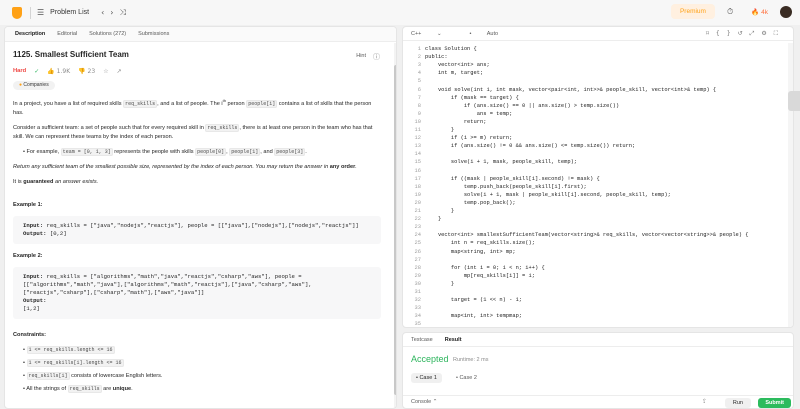 This screenshot has width=800, height=409. What do you see at coordinates (440, 130) in the screenshot?
I see `code-text: }` at bounding box center [440, 130].